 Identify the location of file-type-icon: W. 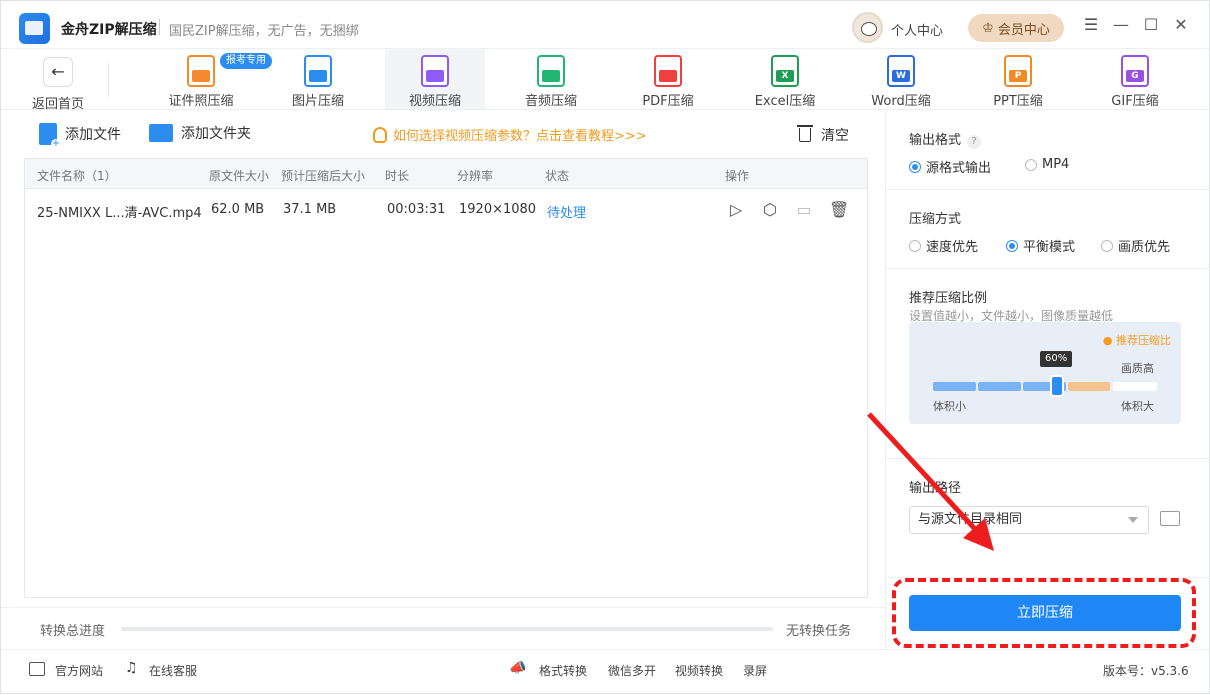
(901, 71).